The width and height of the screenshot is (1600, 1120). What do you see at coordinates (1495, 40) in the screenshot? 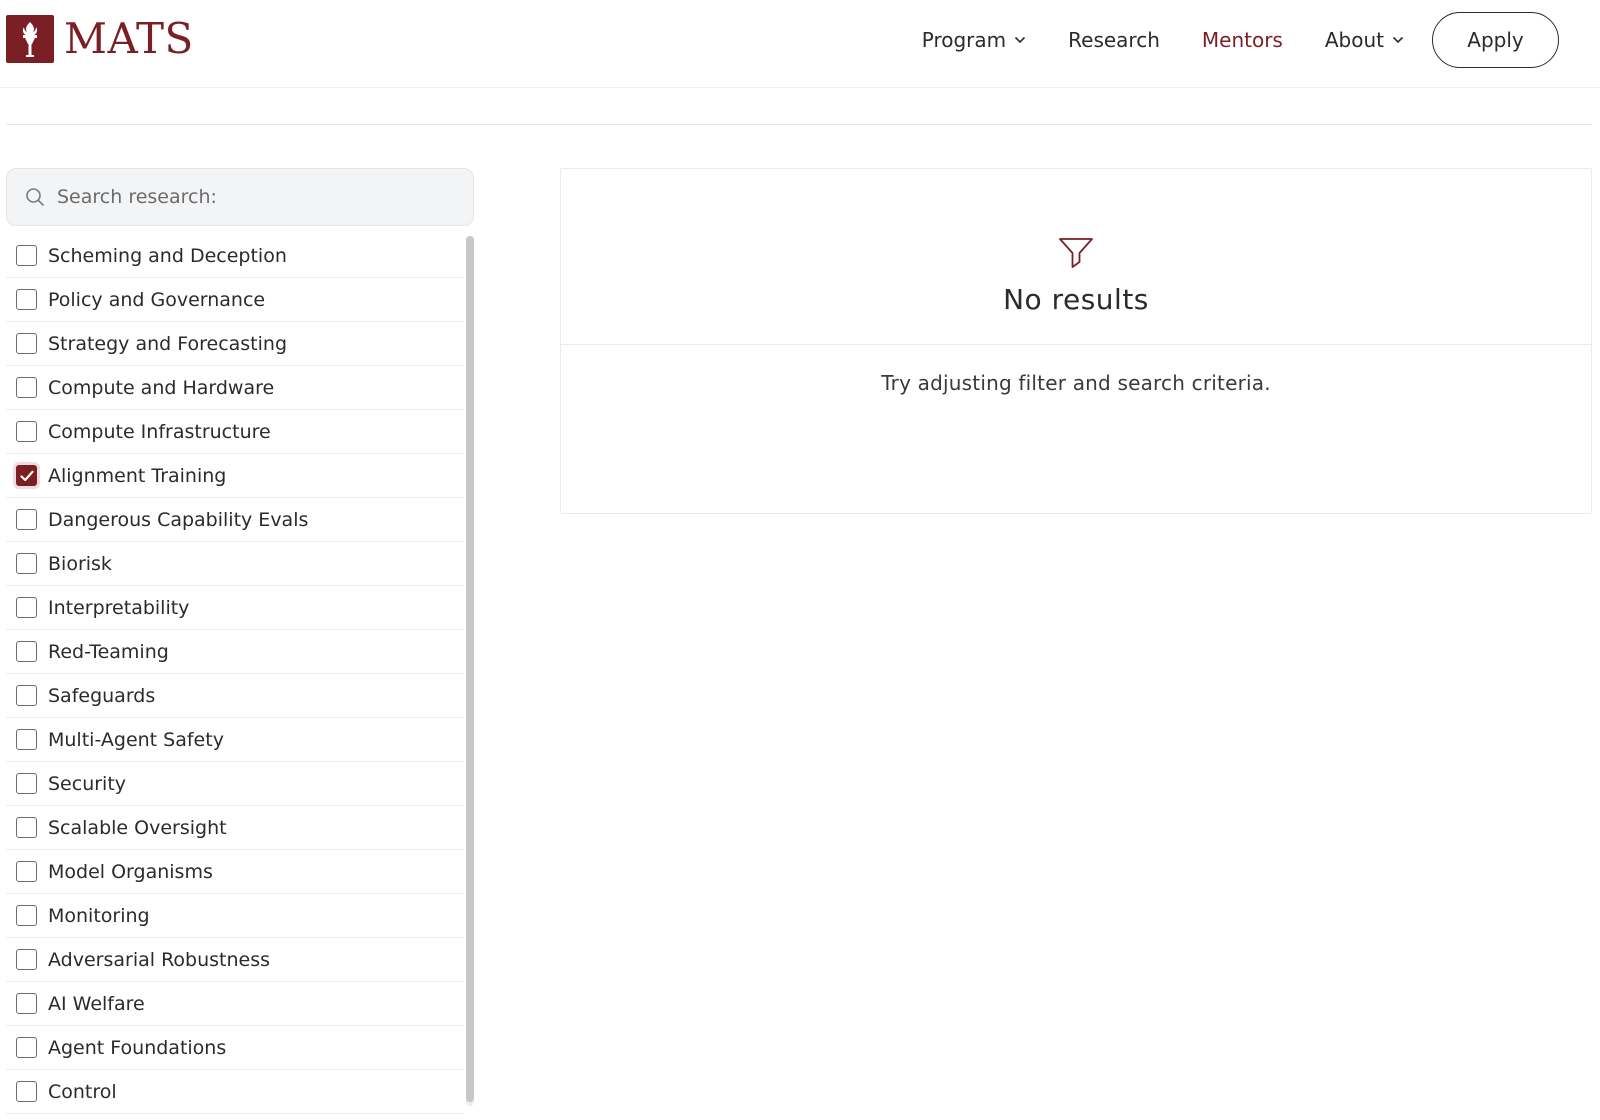
I see `apply-button: Apply` at bounding box center [1495, 40].